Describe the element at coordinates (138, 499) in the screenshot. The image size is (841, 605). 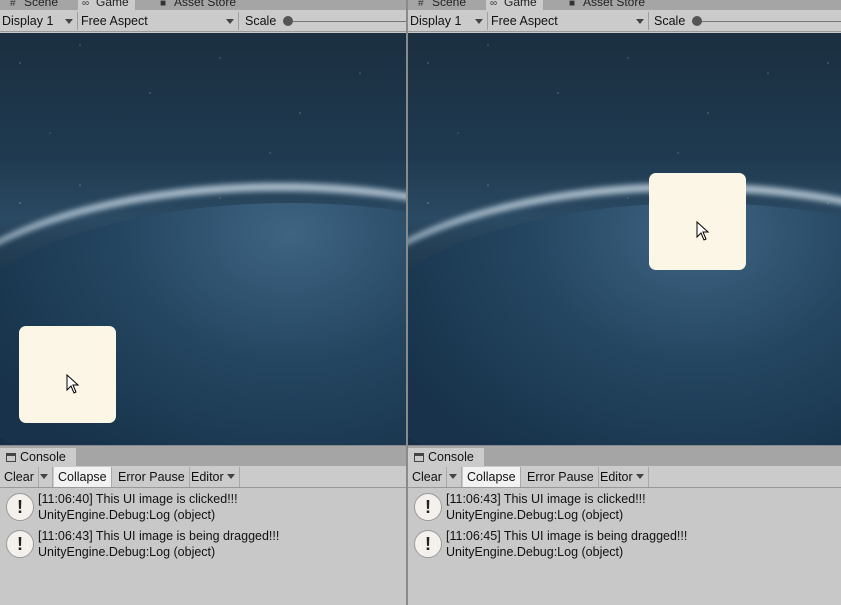
I see `log-message: [11:06:40] This UI image is clicked!!!` at that location.